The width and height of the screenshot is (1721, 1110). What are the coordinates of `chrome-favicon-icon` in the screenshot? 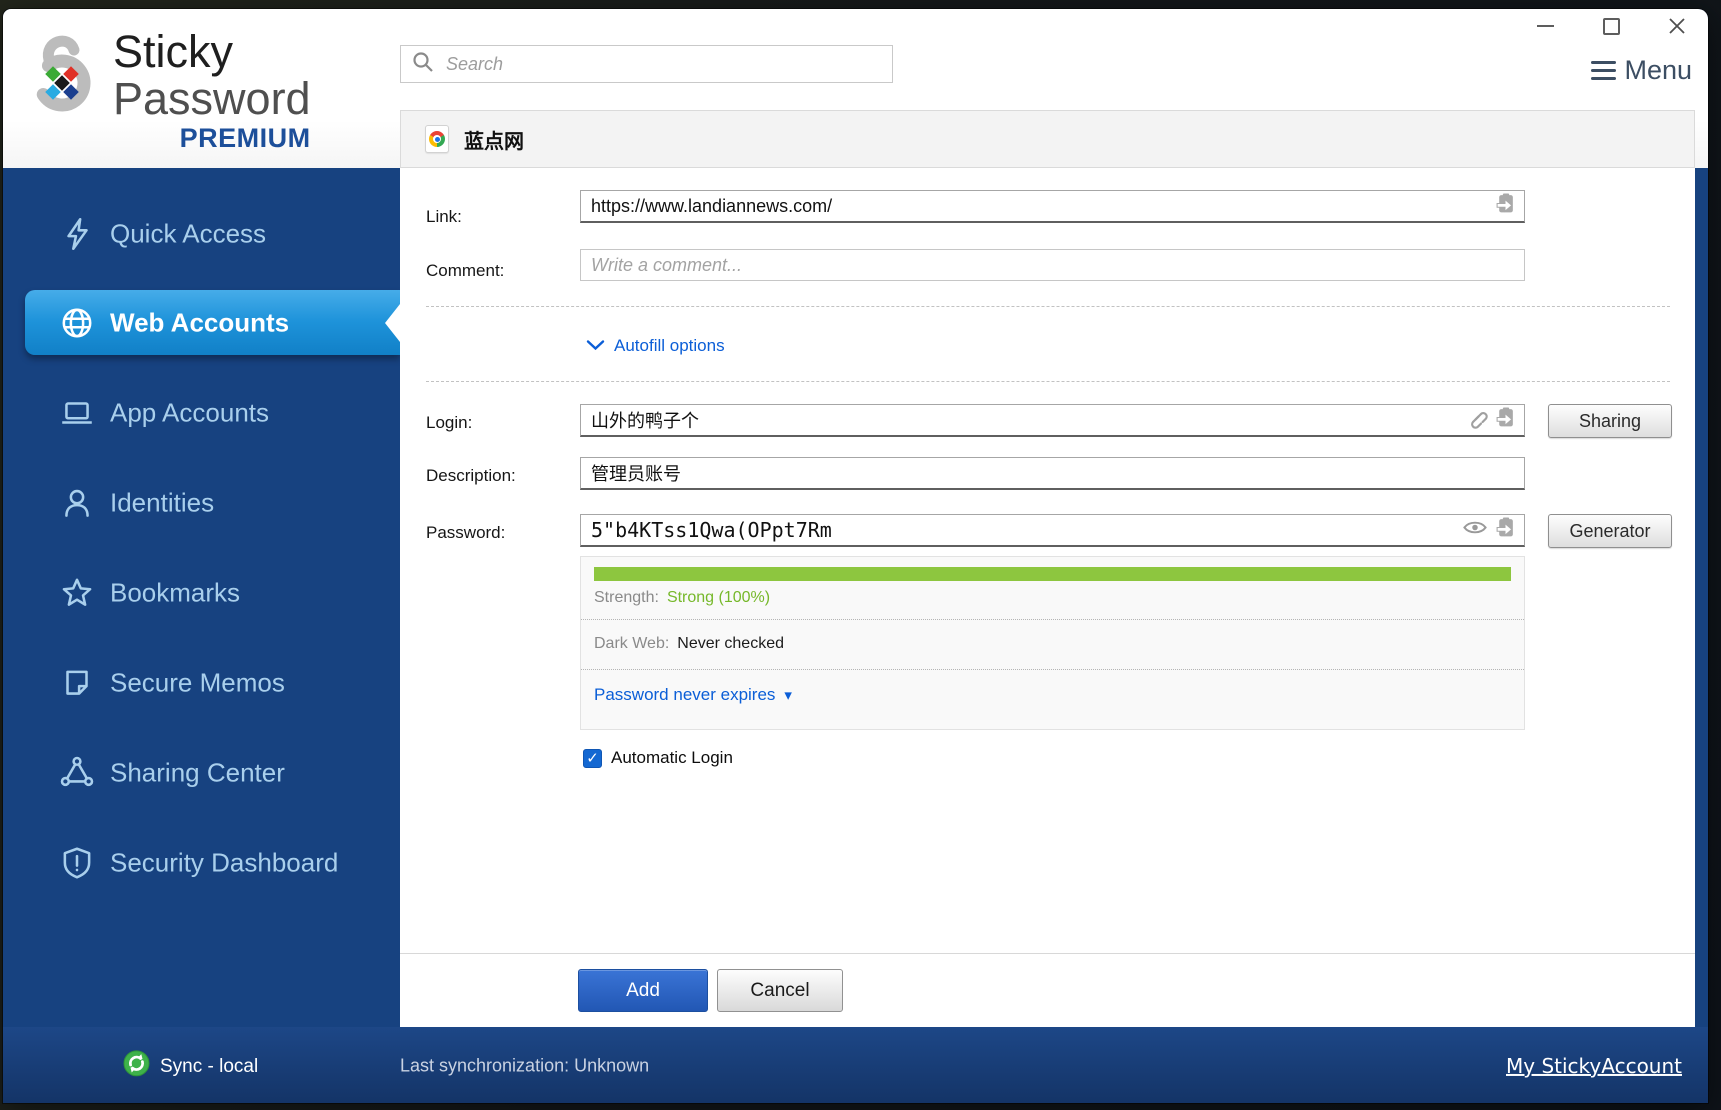 It's located at (437, 139).